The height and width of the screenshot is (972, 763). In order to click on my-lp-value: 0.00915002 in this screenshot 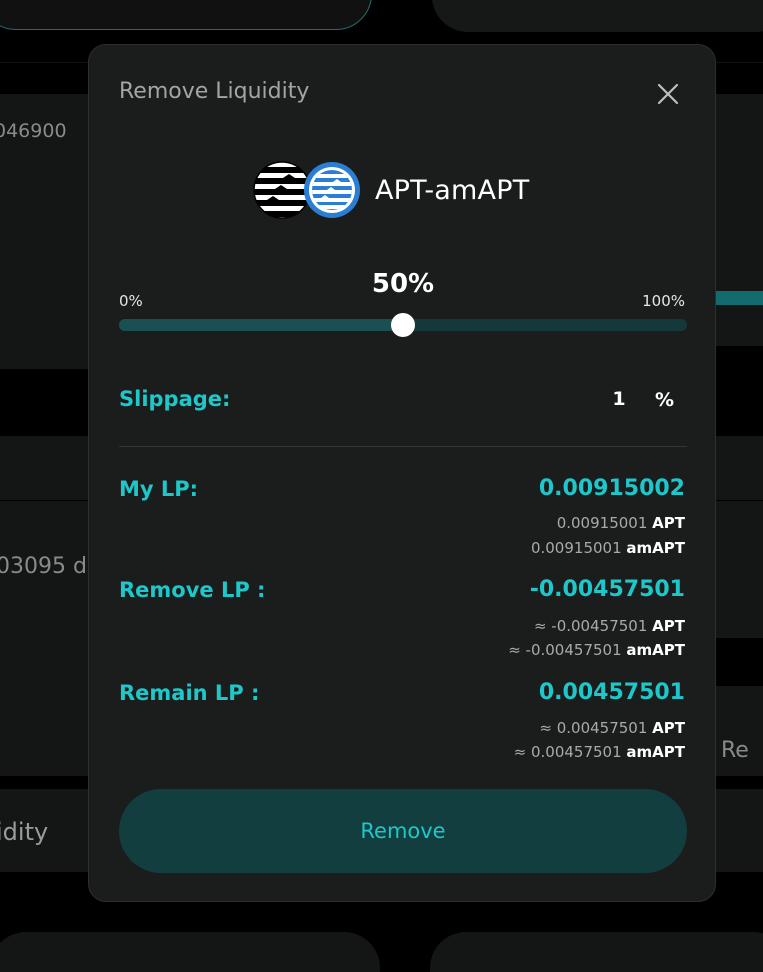, I will do `click(611, 488)`.